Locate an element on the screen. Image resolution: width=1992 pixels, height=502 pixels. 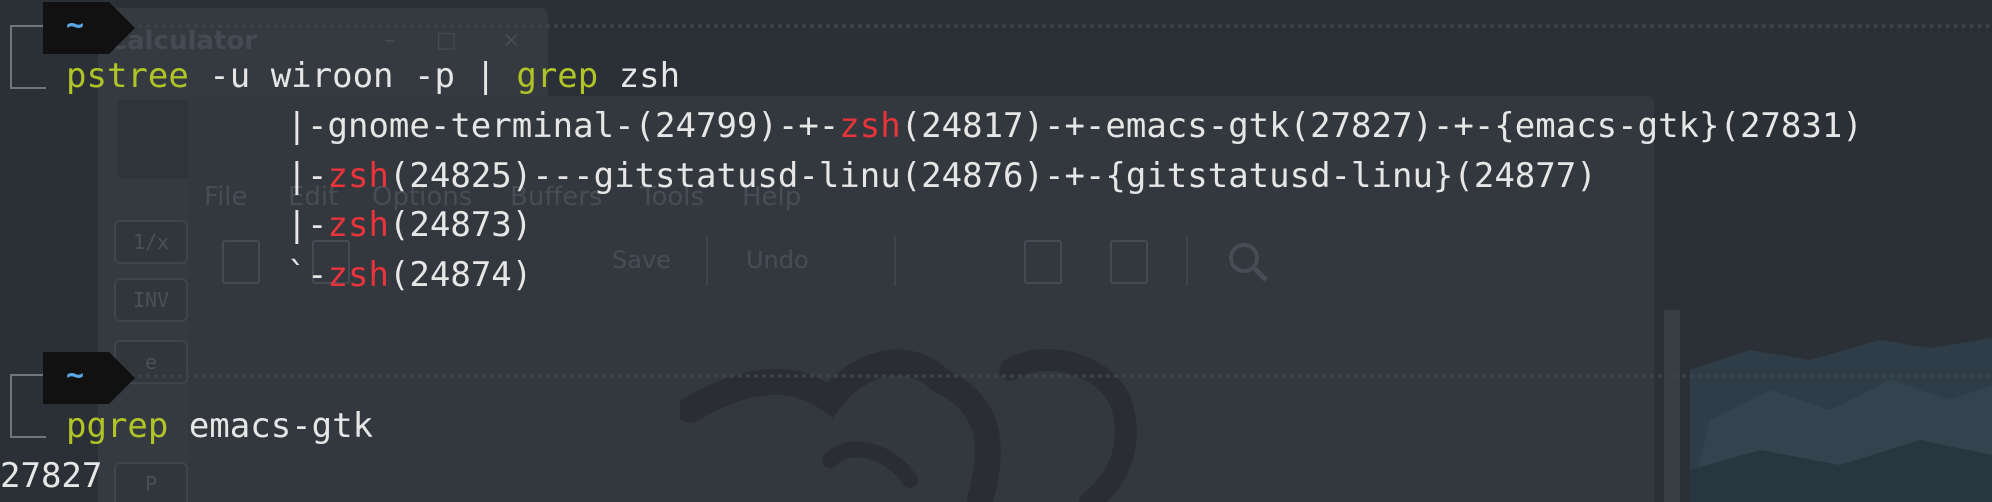
calculator-maximize-button: □ is located at coordinates (446, 40).